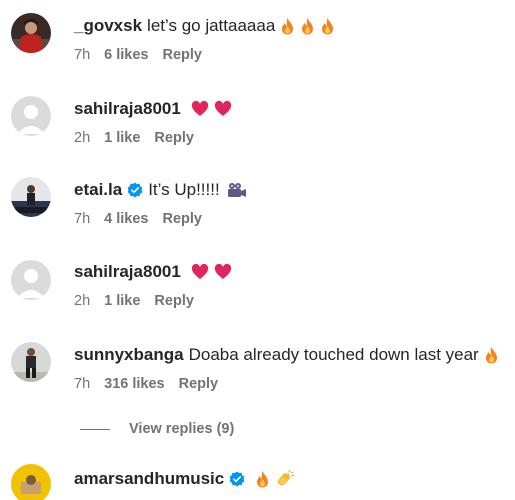 The width and height of the screenshot is (515, 500). What do you see at coordinates (95, 429) in the screenshot?
I see `divider` at bounding box center [95, 429].